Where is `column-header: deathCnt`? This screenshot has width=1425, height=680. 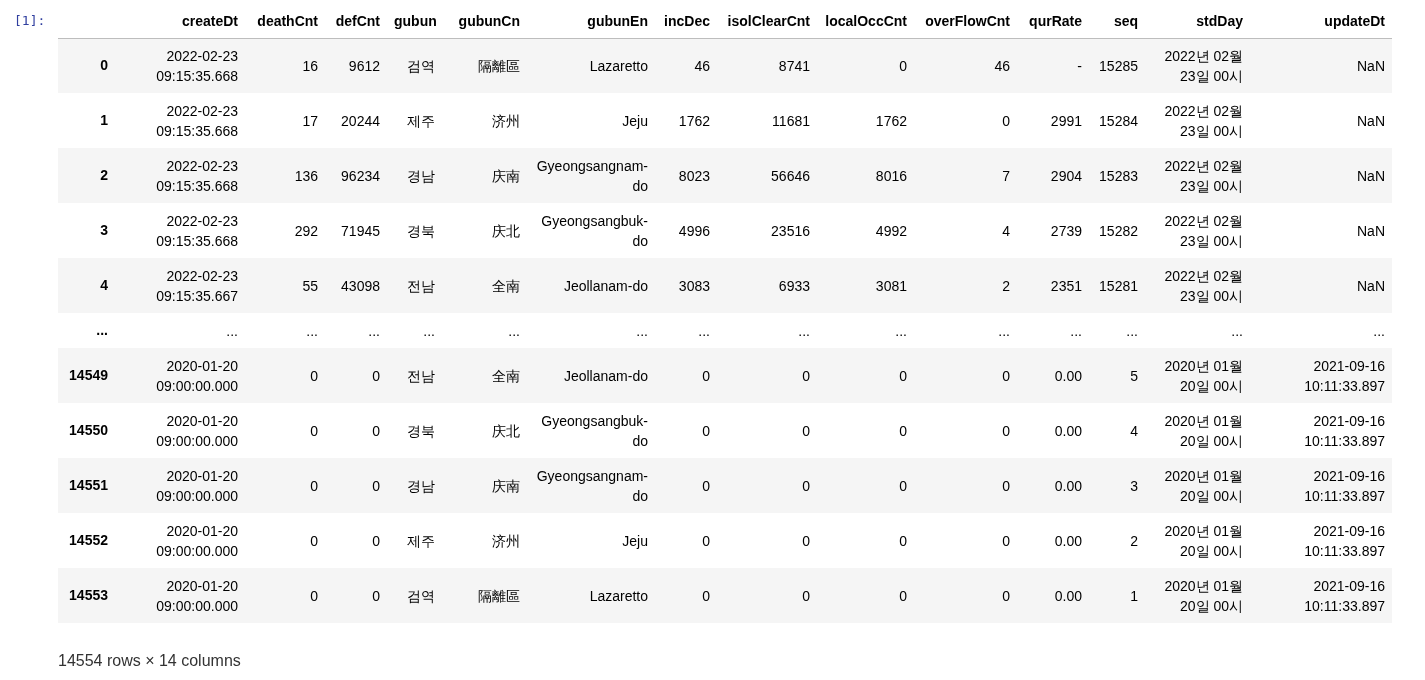 column-header: deathCnt is located at coordinates (287, 20).